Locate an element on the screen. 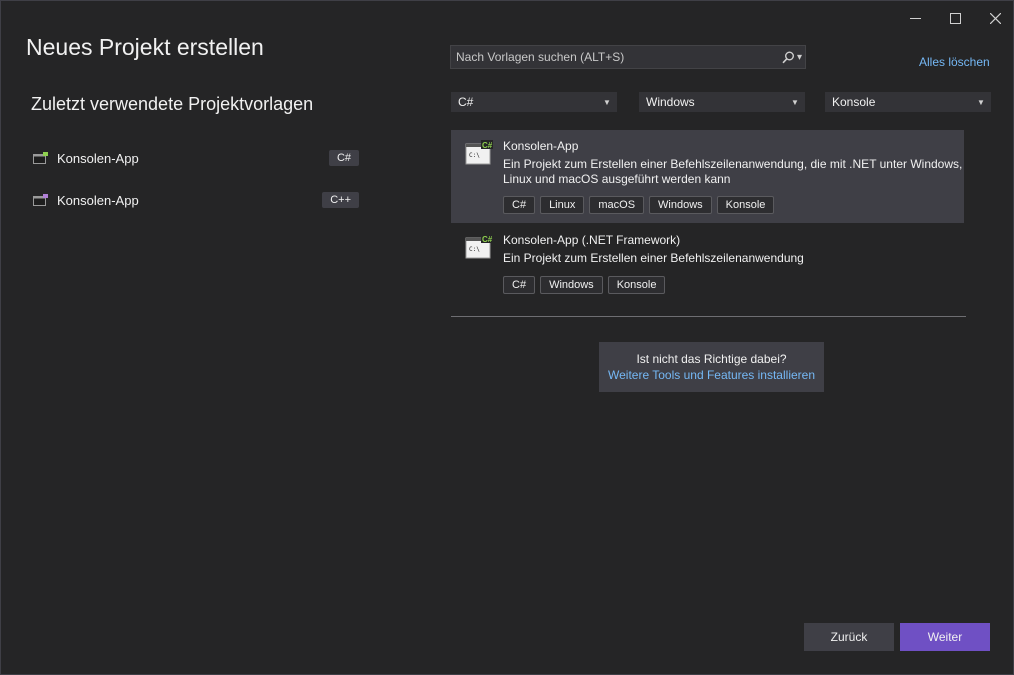 The height and width of the screenshot is (675, 1014). divider is located at coordinates (708, 316).